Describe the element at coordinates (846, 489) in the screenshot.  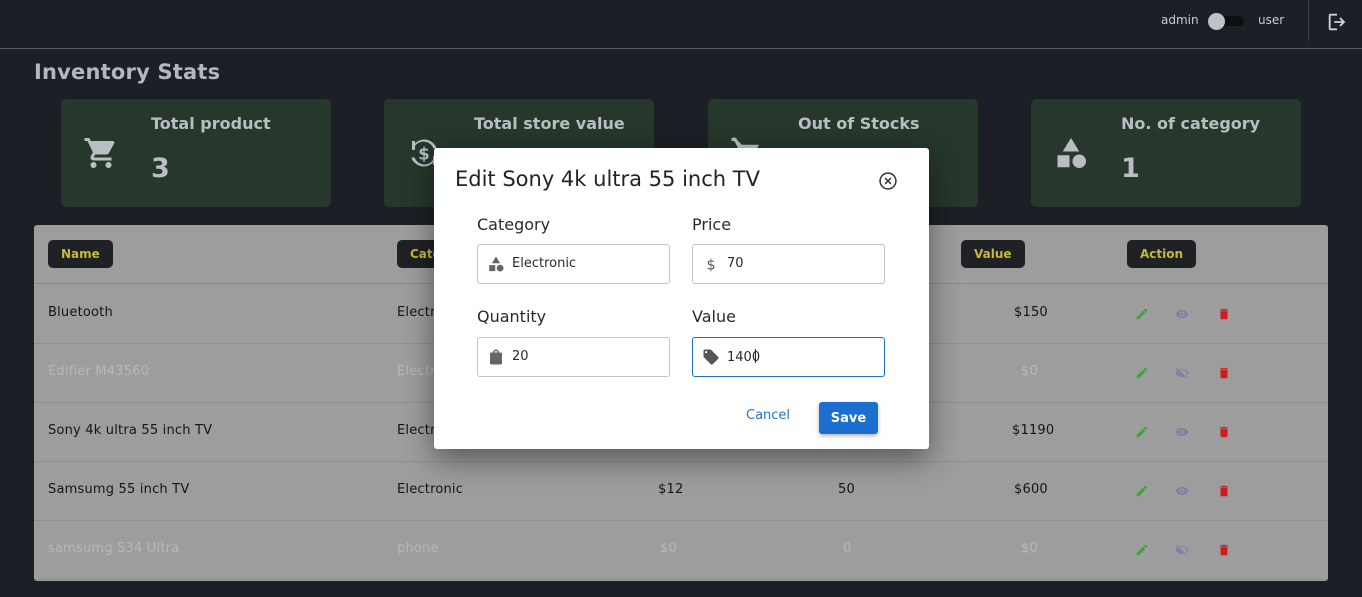
I see `cell-quantity: 50` at that location.